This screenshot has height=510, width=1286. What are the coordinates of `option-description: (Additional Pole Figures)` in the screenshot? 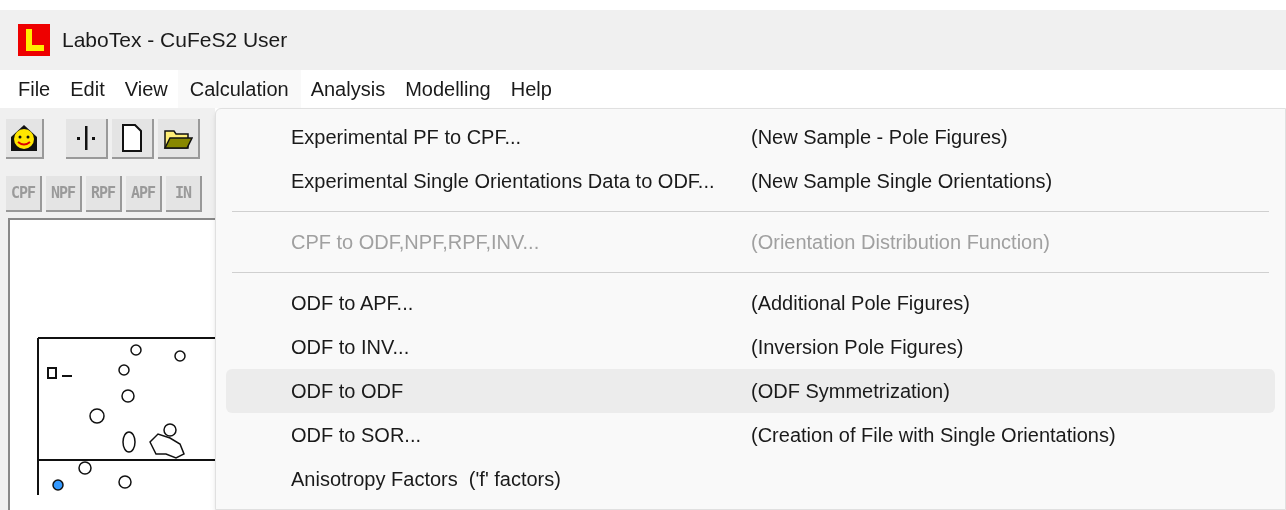 It's located at (860, 303).